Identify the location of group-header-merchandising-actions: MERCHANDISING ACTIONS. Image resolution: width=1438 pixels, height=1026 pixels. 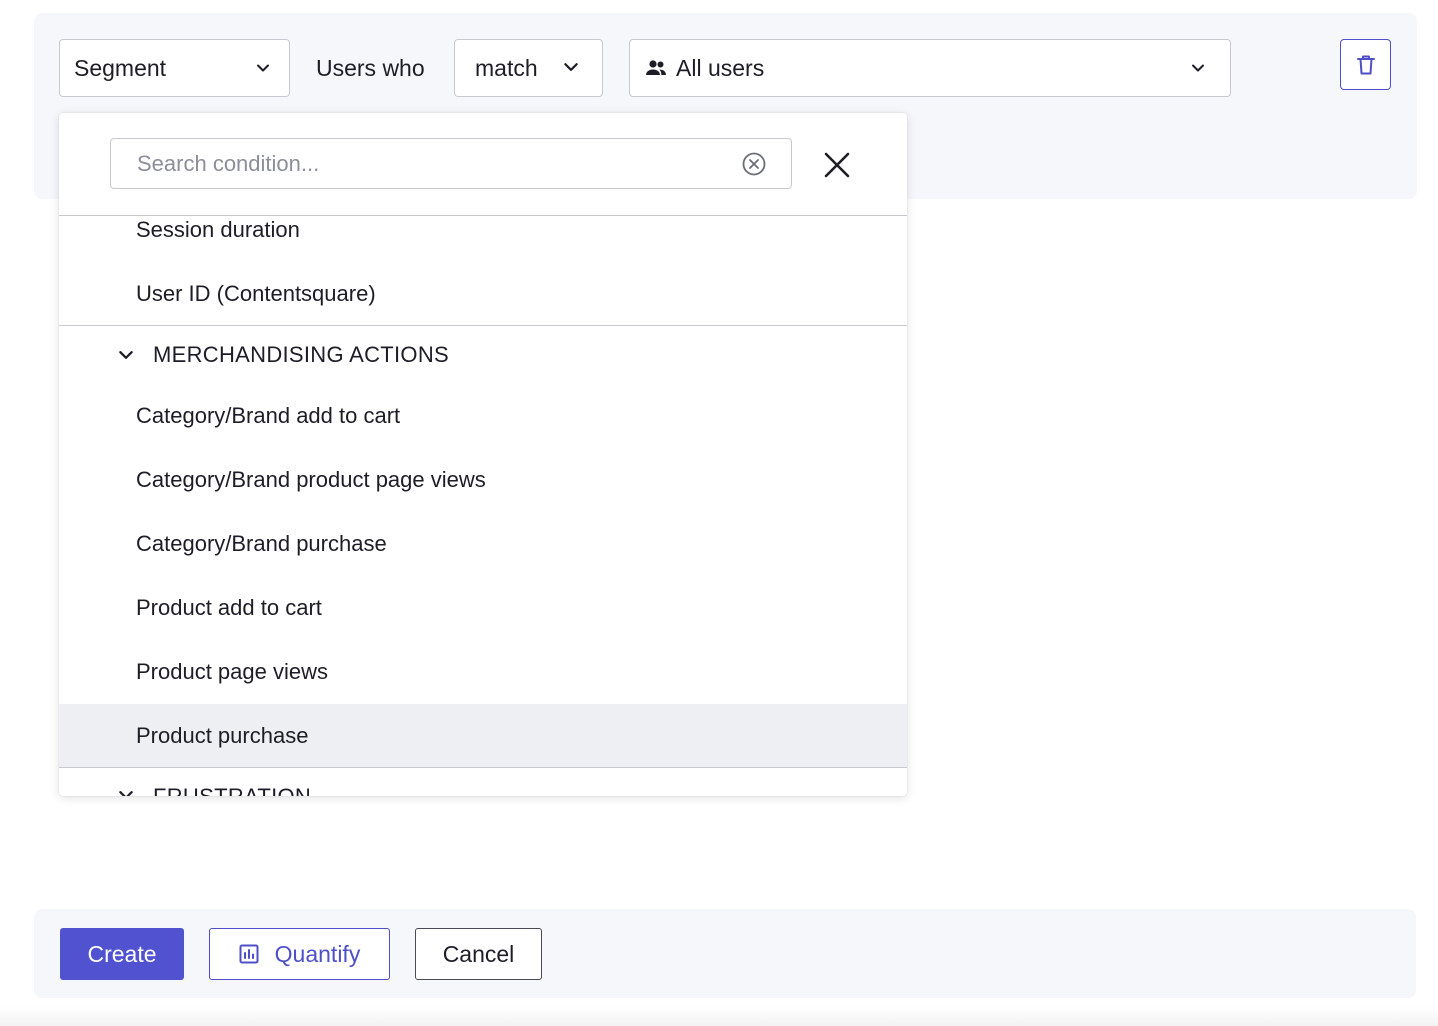
(483, 355).